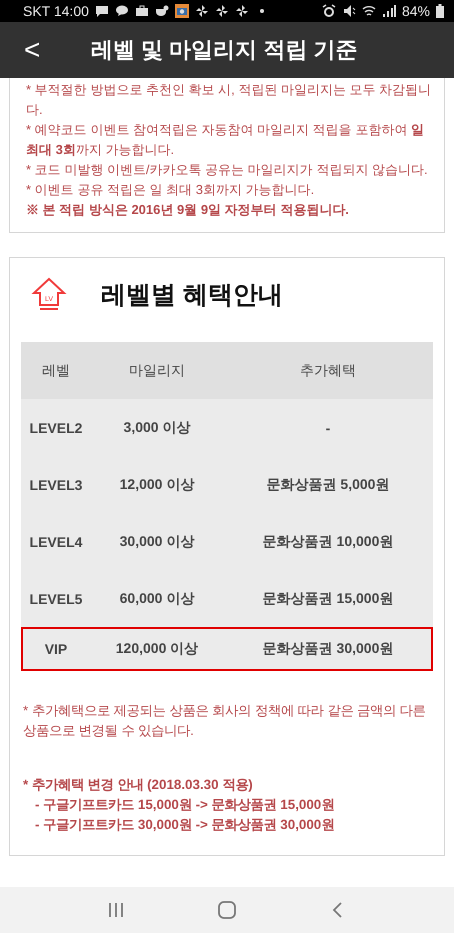 The height and width of the screenshot is (933, 454). Describe the element at coordinates (328, 598) in the screenshot. I see `table-cell: 문화상품권 15,000원` at that location.